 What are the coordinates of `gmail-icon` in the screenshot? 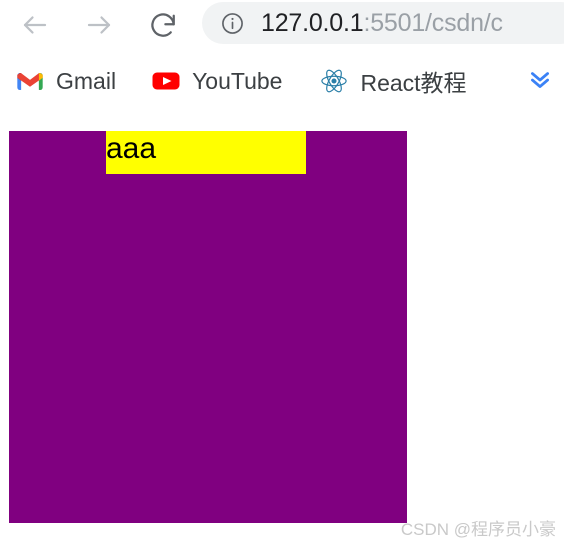 It's located at (30, 81).